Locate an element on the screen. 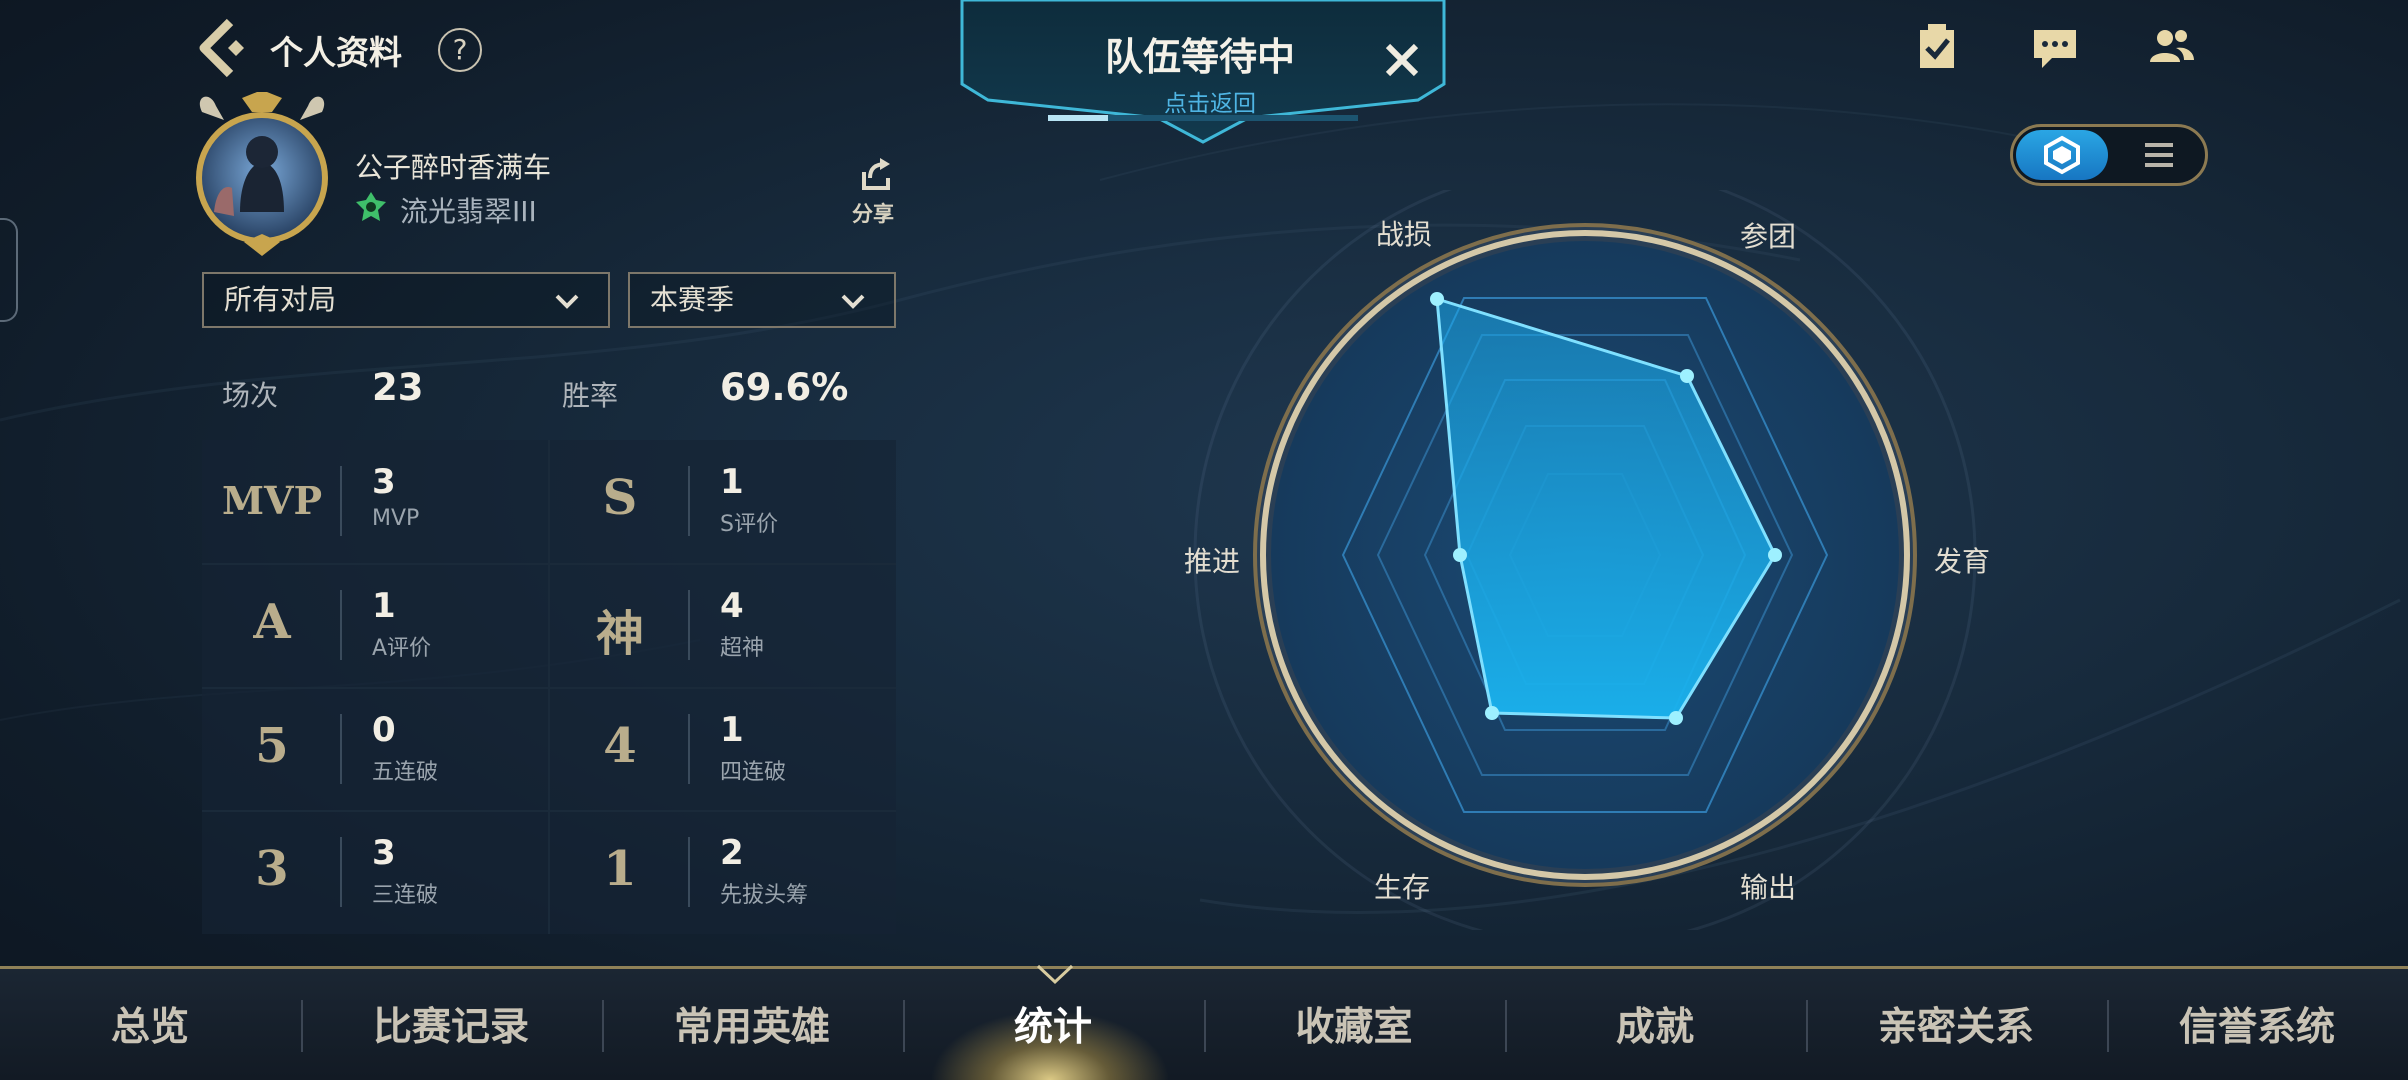 This screenshot has height=1080, width=2408. close-icon is located at coordinates (1402, 60).